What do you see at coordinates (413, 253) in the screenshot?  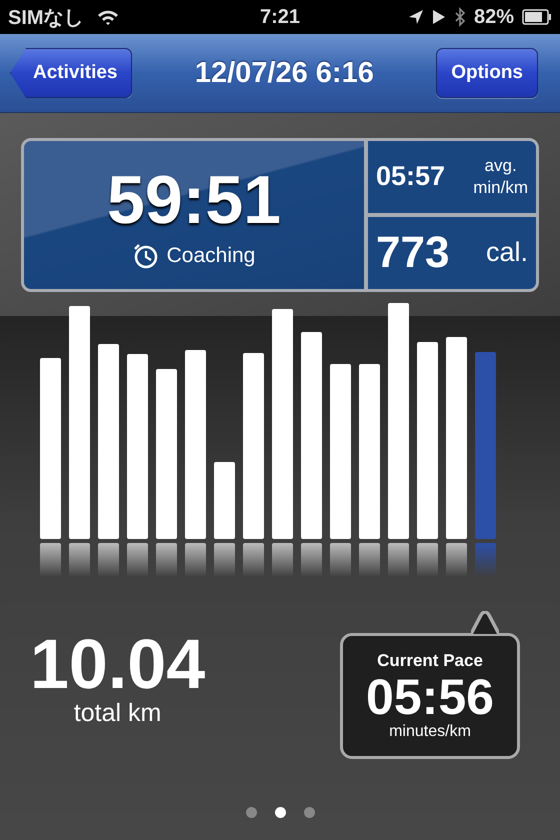 I see `calories: 773` at bounding box center [413, 253].